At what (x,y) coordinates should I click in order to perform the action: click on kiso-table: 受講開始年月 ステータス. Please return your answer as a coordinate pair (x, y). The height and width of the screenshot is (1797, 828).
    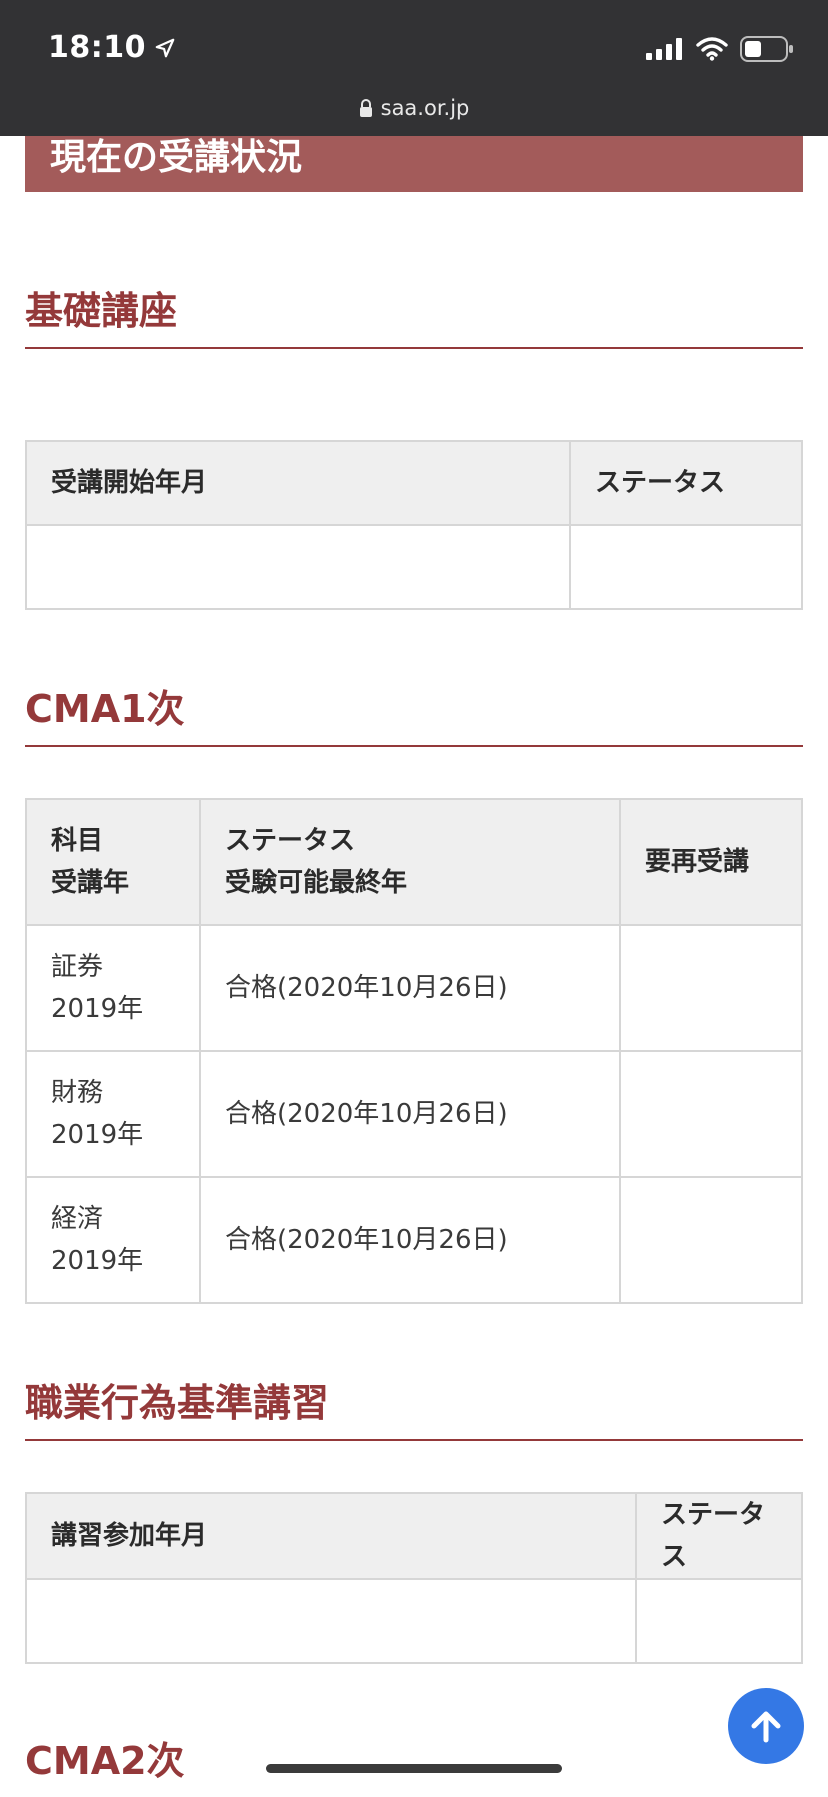
    Looking at the image, I should click on (414, 525).